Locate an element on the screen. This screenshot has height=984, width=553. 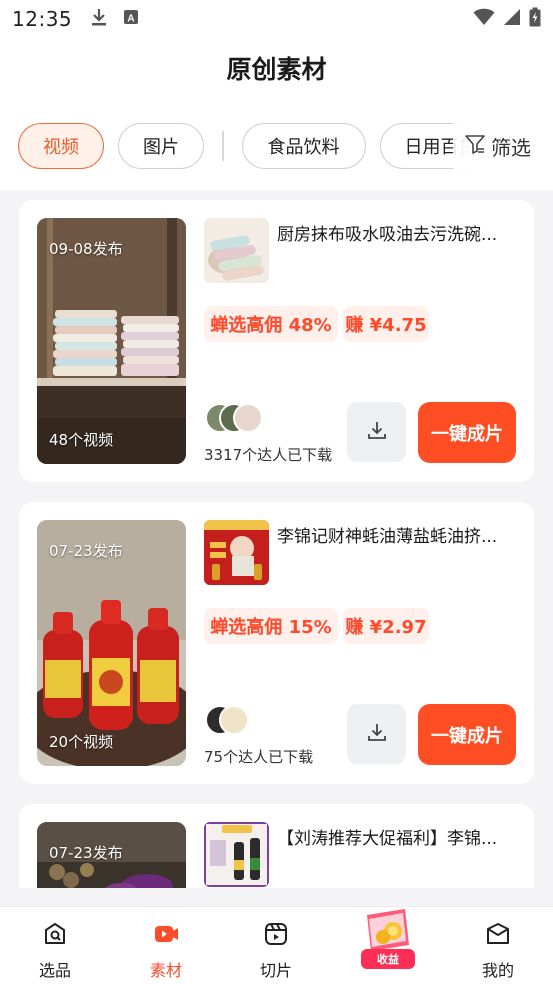
video-count: 48个视频 is located at coordinates (81, 440).